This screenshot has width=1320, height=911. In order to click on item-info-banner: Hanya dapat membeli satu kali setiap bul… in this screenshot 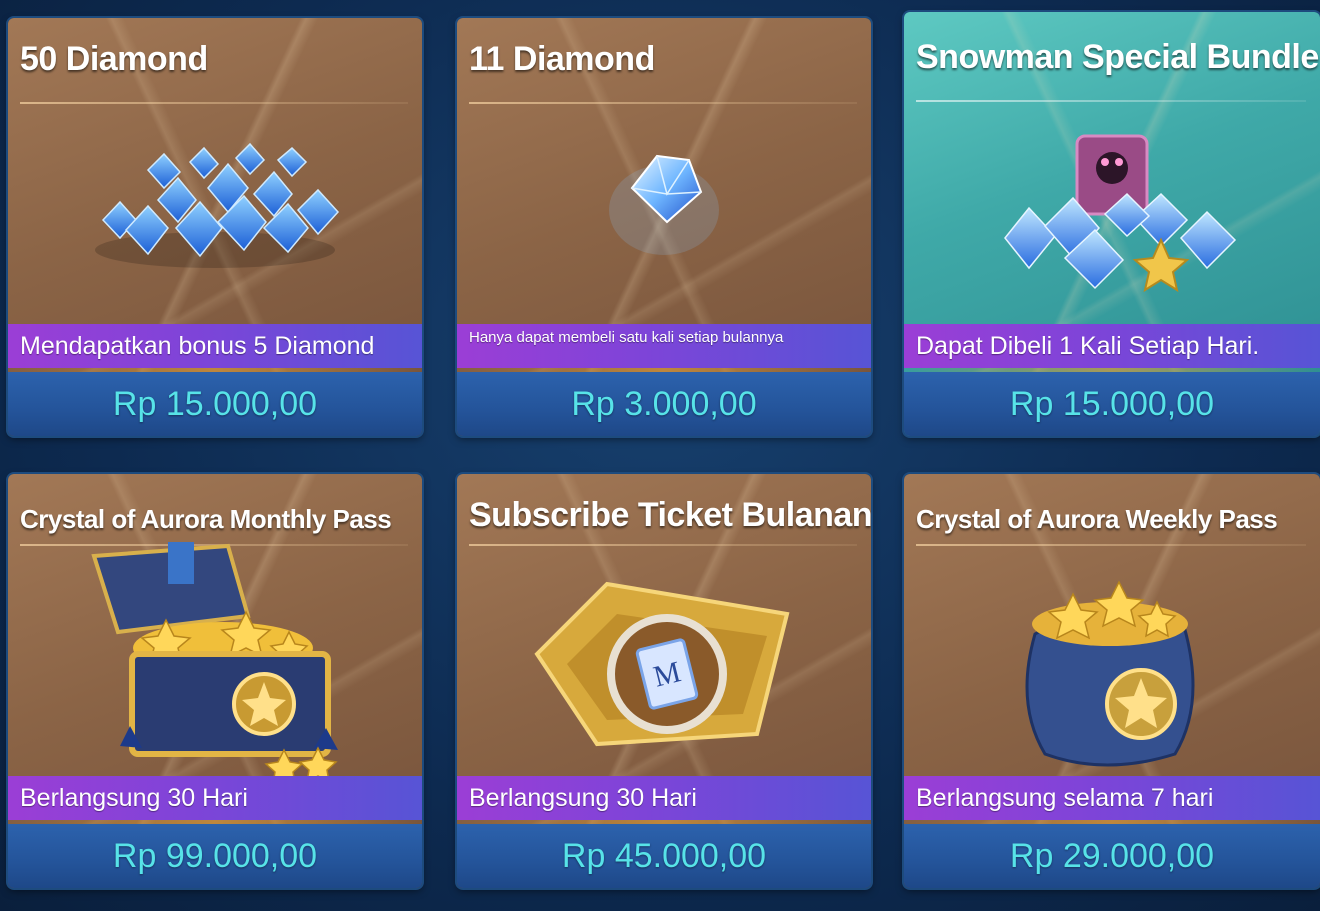, I will do `click(664, 346)`.